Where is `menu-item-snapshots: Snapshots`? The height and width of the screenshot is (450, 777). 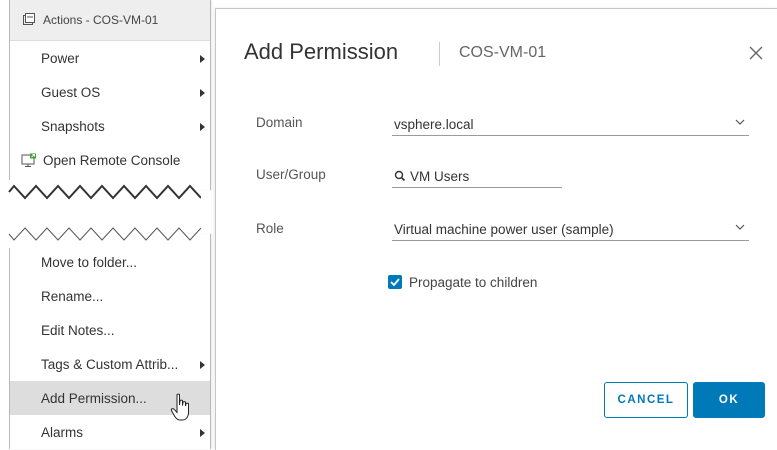 menu-item-snapshots: Snapshots is located at coordinates (110, 126).